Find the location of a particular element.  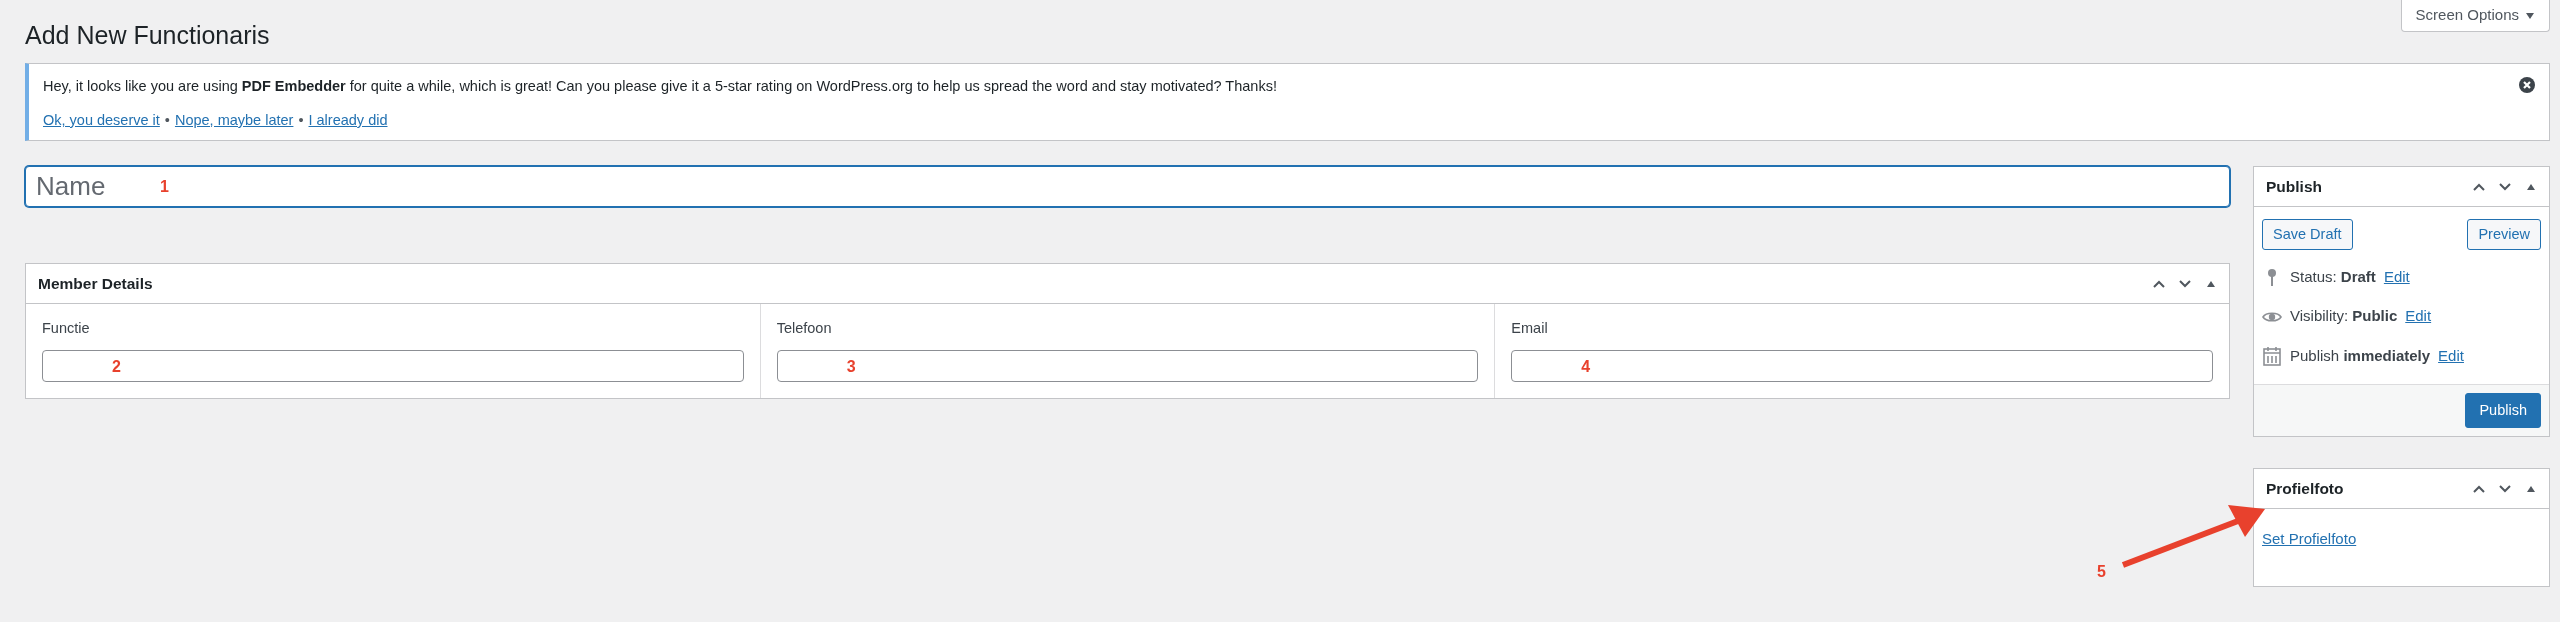

notice-message: Hey, it looks like you are using PDF Embedder for quite a while, which is great! Can you please give it a 5-star rating on WordPress.org to help us spread the word and stay motivated? Thanks! is located at coordinates (660, 86).